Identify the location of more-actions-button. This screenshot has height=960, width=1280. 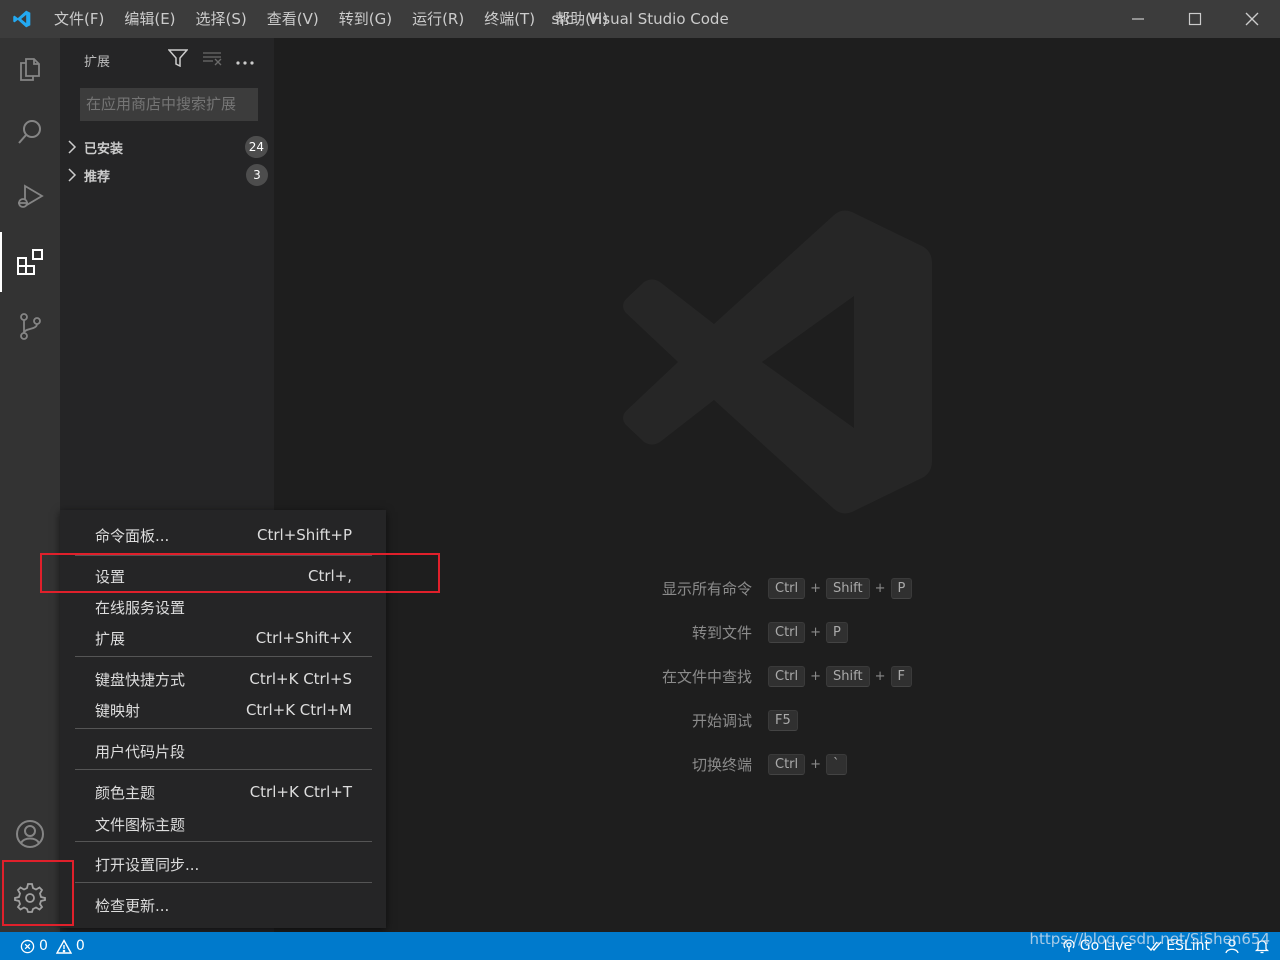
(245, 60).